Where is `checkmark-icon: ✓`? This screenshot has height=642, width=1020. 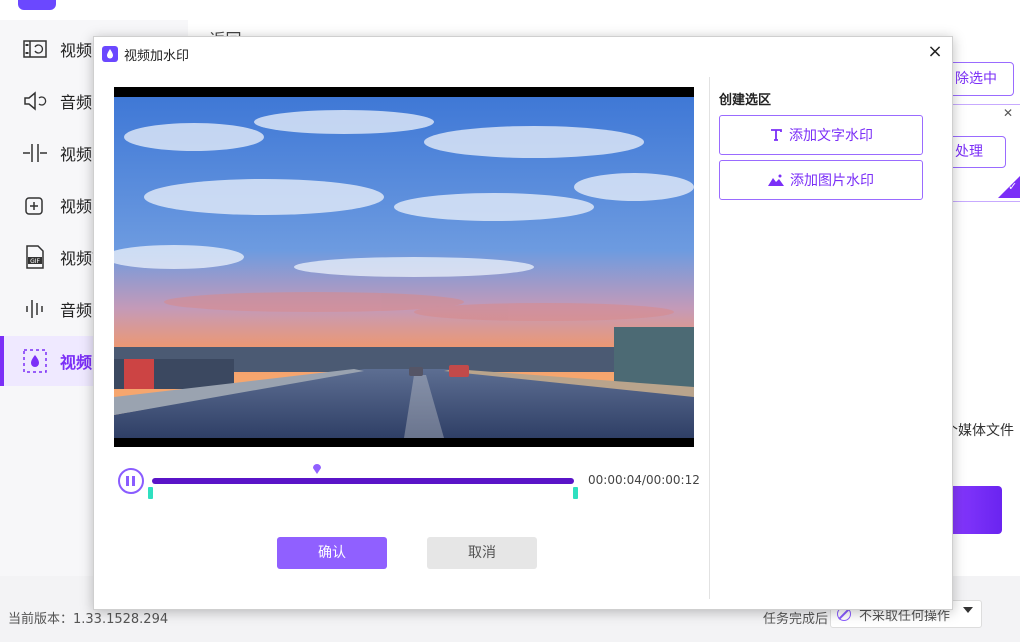
checkmark-icon: ✓ is located at coordinates (1013, 186).